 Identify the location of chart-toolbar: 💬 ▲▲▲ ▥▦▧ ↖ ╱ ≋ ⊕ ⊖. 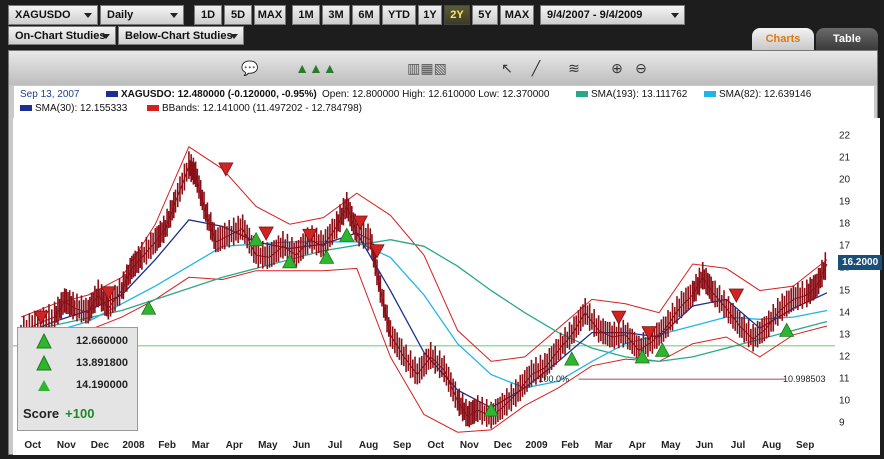
(443, 68).